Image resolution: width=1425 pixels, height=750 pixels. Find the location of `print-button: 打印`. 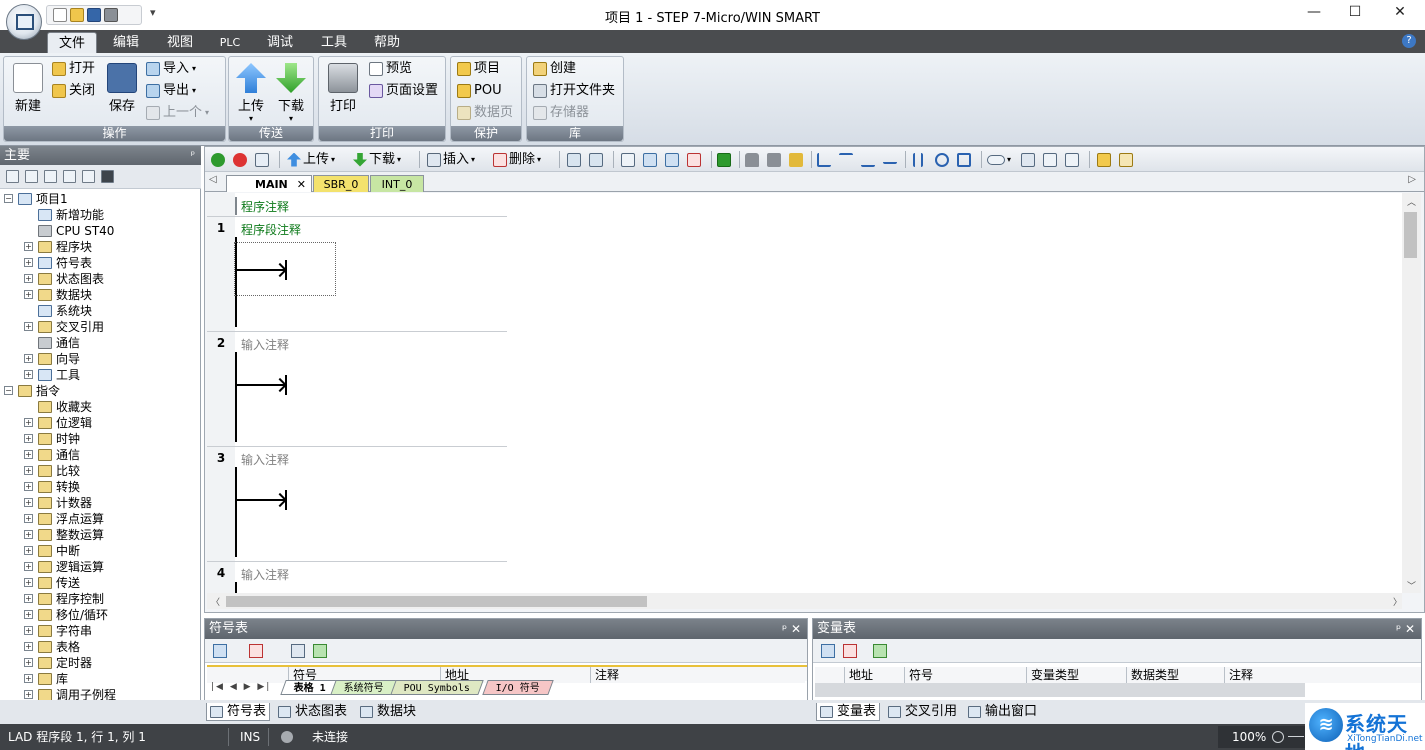

print-button: 打印 is located at coordinates (343, 87).